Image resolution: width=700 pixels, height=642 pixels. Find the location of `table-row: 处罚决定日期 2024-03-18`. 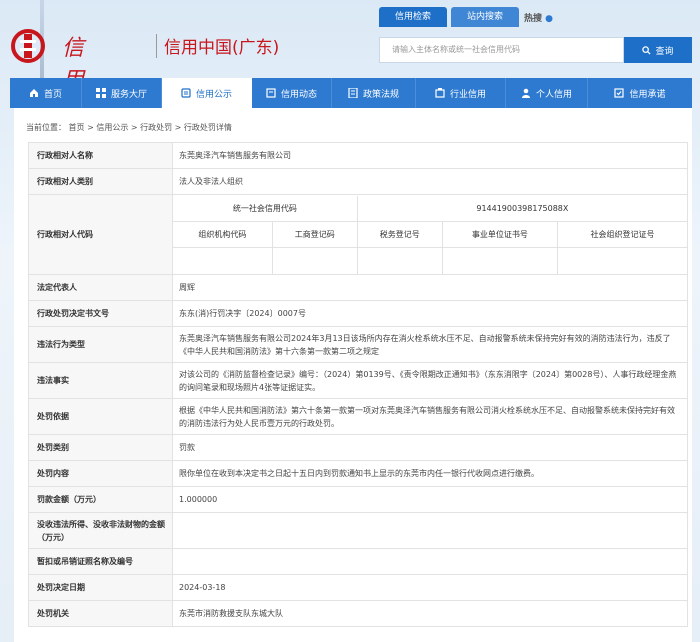

table-row: 处罚决定日期 2024-03-18 is located at coordinates (358, 587).